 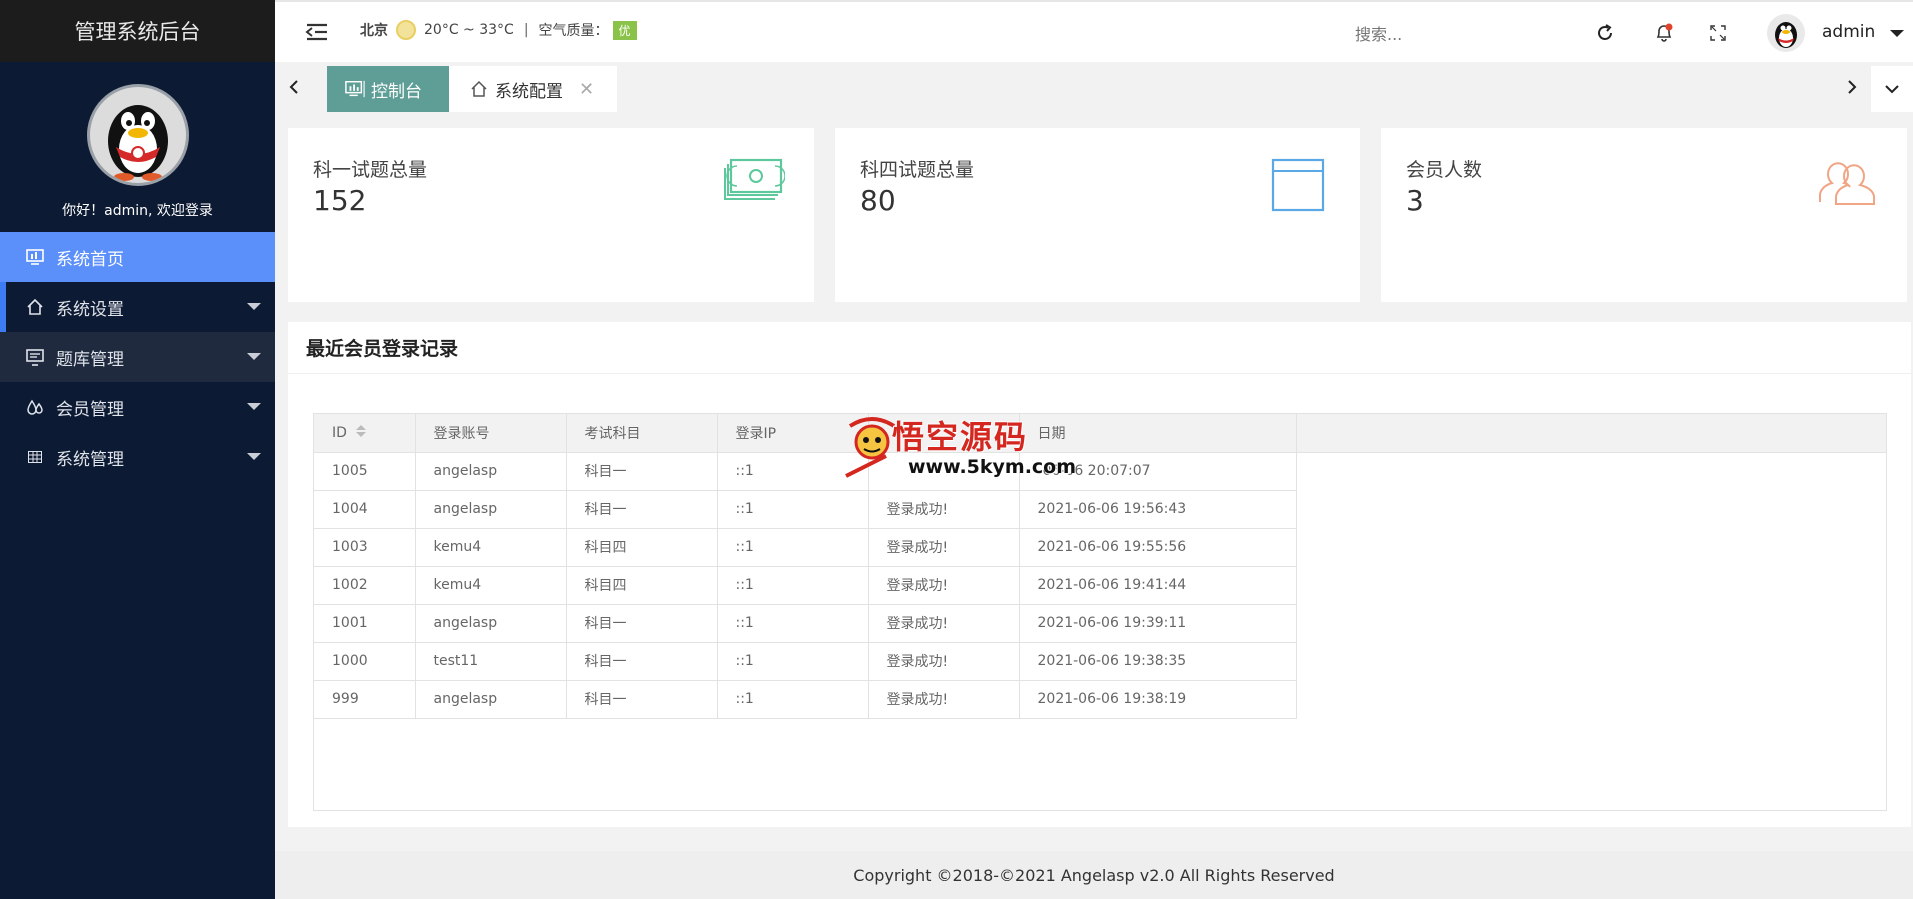 I want to click on app-title: 管理系统后台, so click(x=137, y=31).